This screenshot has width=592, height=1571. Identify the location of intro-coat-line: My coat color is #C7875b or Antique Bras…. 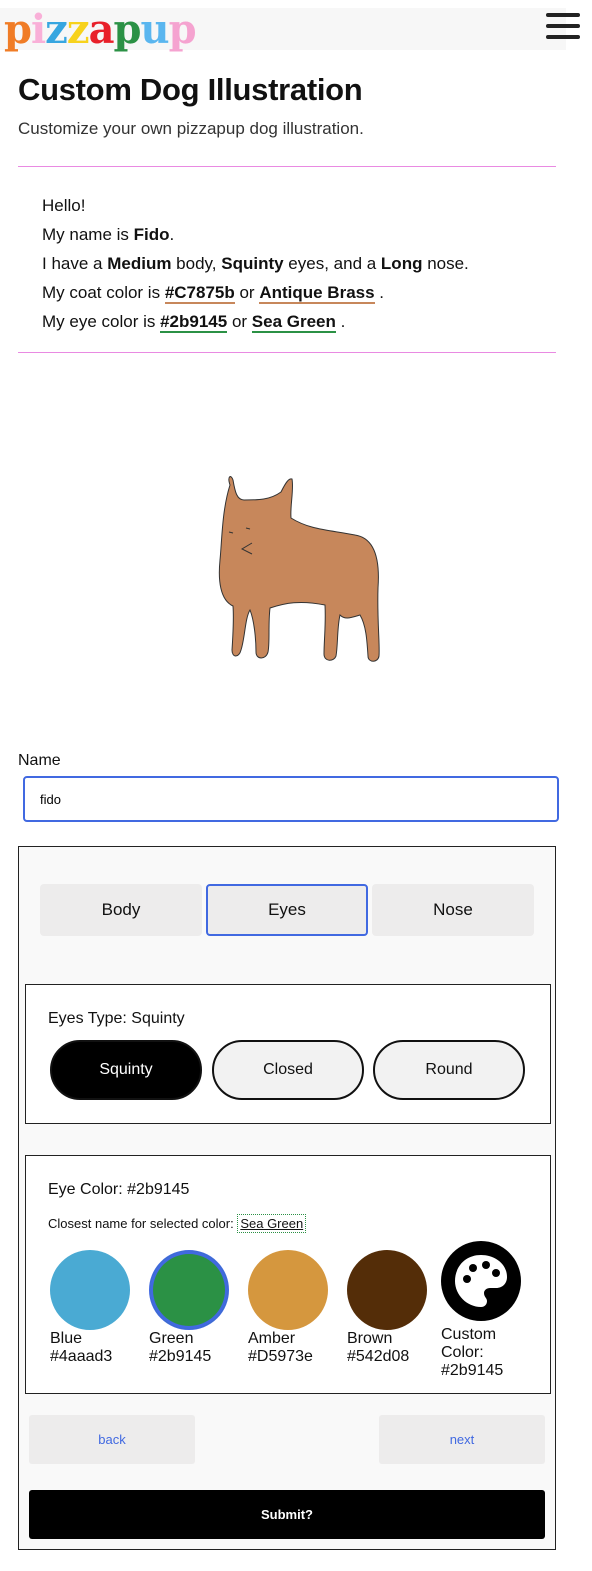
(255, 292).